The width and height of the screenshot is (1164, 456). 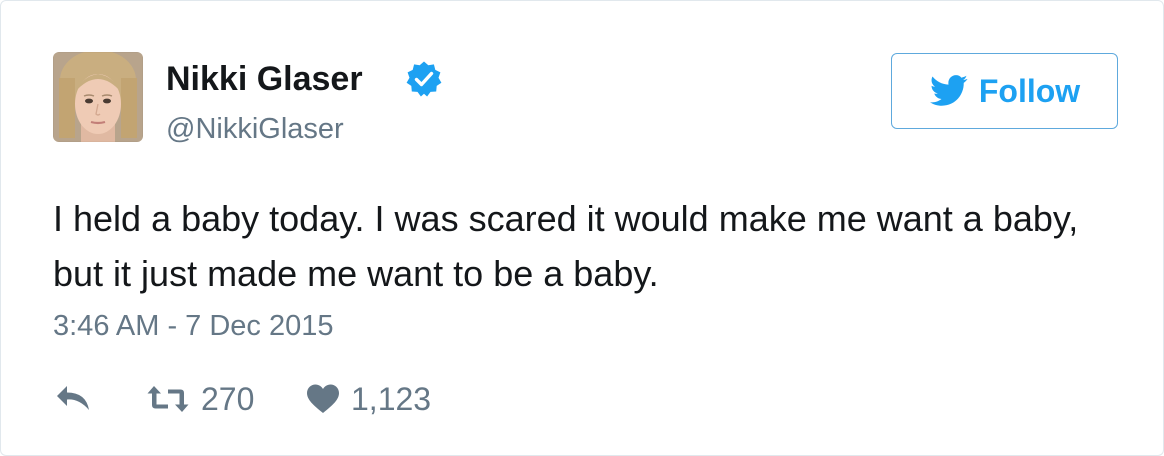 What do you see at coordinates (168, 399) in the screenshot?
I see `retweet-icon` at bounding box center [168, 399].